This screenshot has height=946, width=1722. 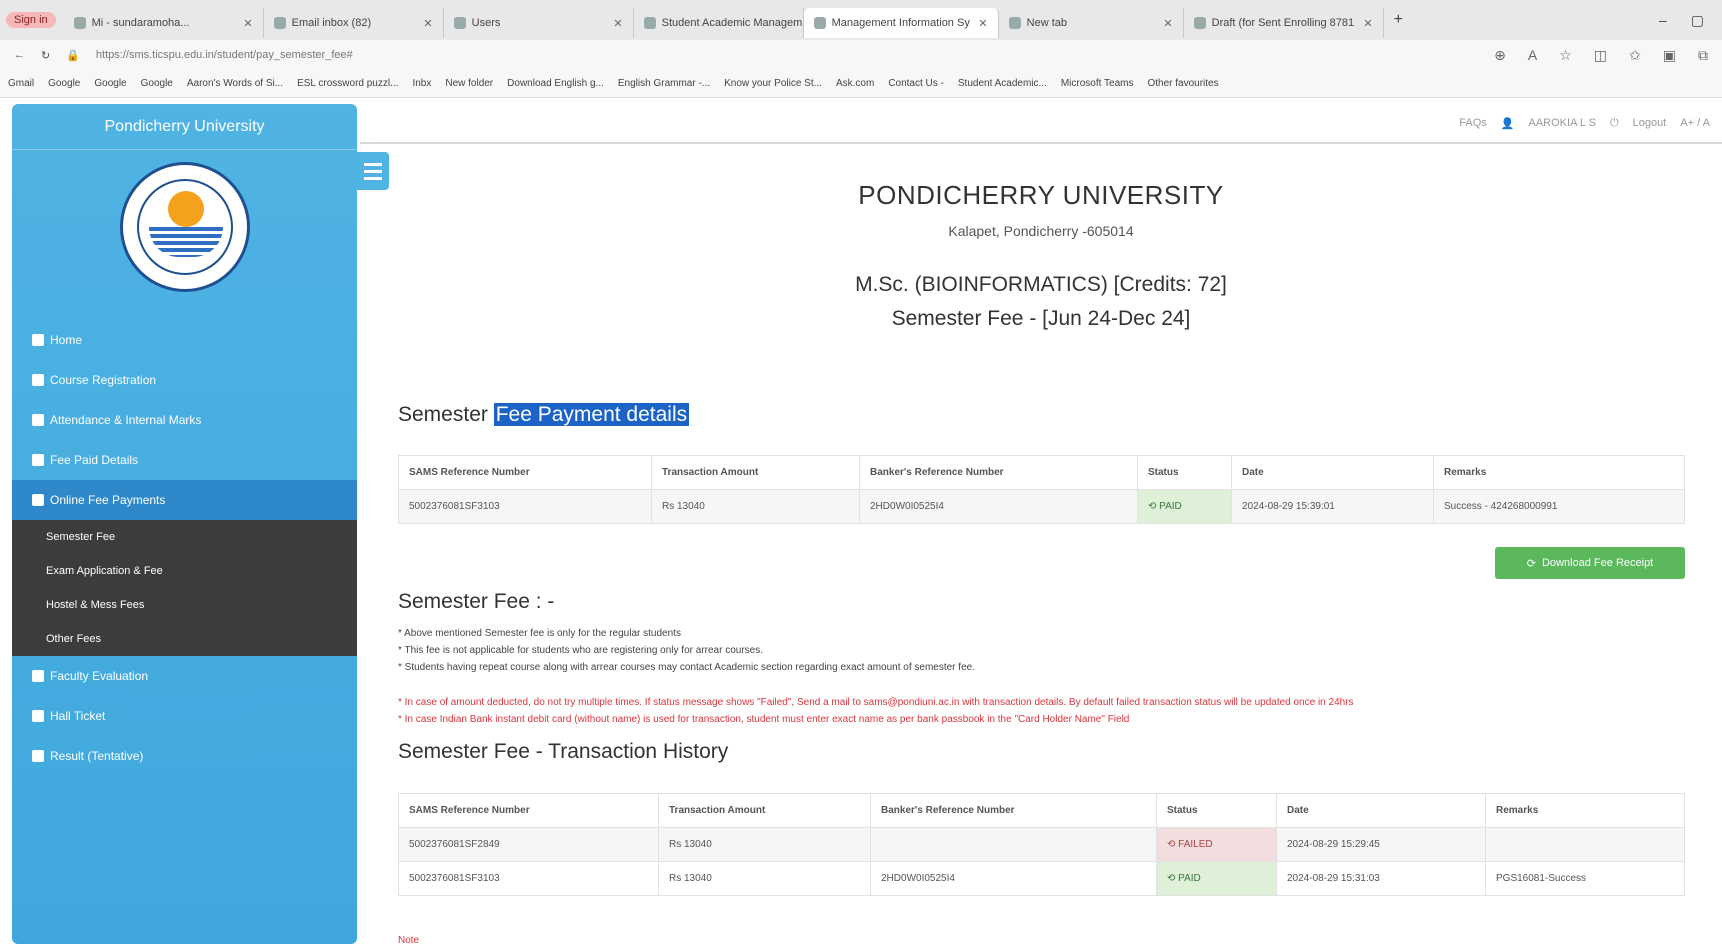 What do you see at coordinates (184, 420) in the screenshot?
I see `sidebar-item-attendance: Attendance & Internal Marks` at bounding box center [184, 420].